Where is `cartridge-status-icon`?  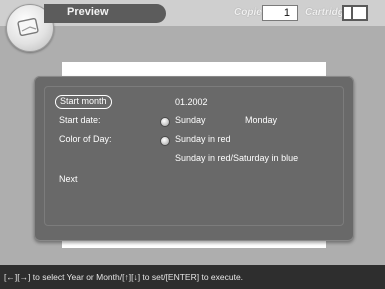
cartridge-status-icon is located at coordinates (355, 13).